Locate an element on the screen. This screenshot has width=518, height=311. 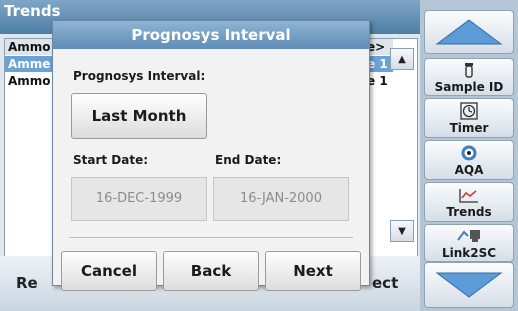
triangle-up-icon: ▲ is located at coordinates (402, 59).